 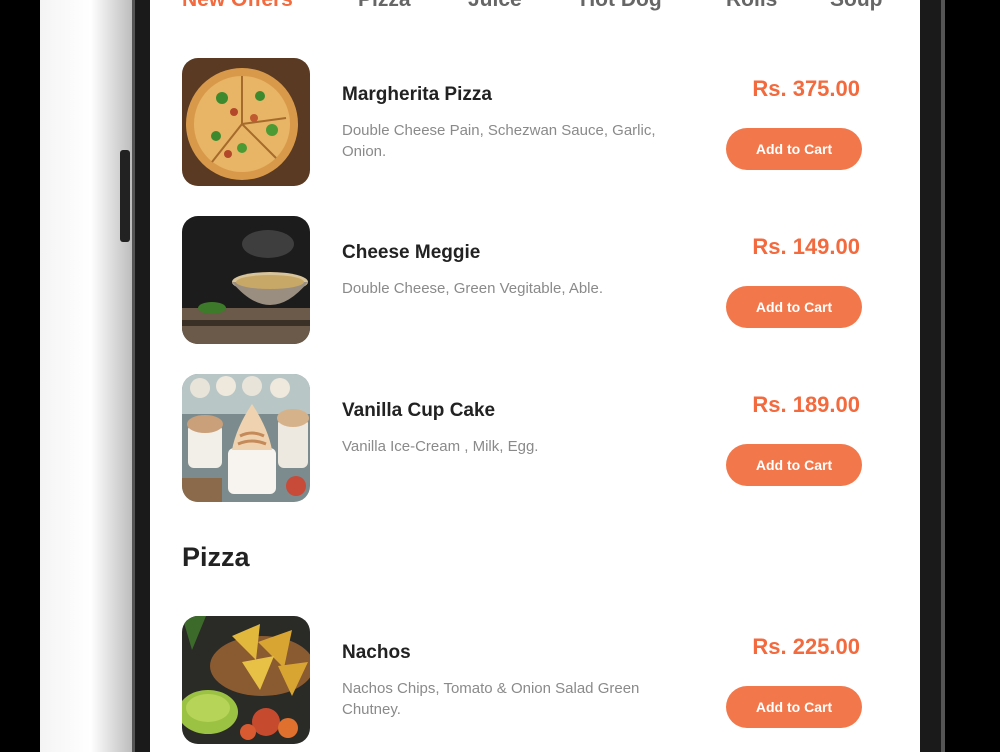 I want to click on item-description: Double Cheese, Green Vegitable, Able., so click(x=473, y=288).